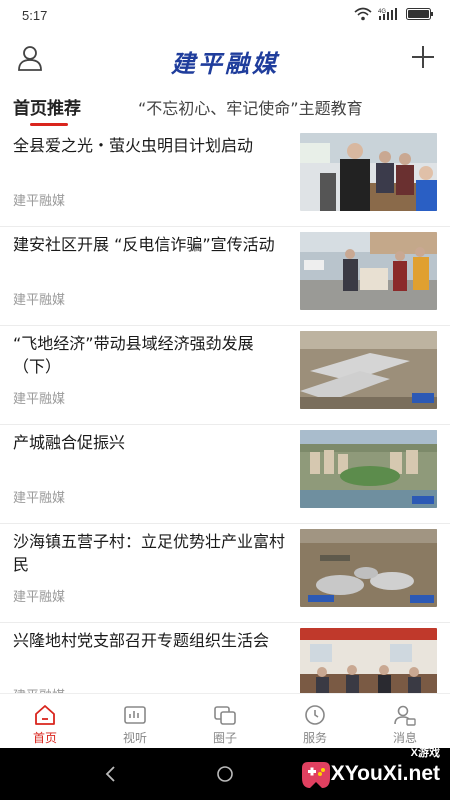  I want to click on news-item: “飞地经济”带动县域经济强劲发展（下） 建平融媒, so click(225, 375).